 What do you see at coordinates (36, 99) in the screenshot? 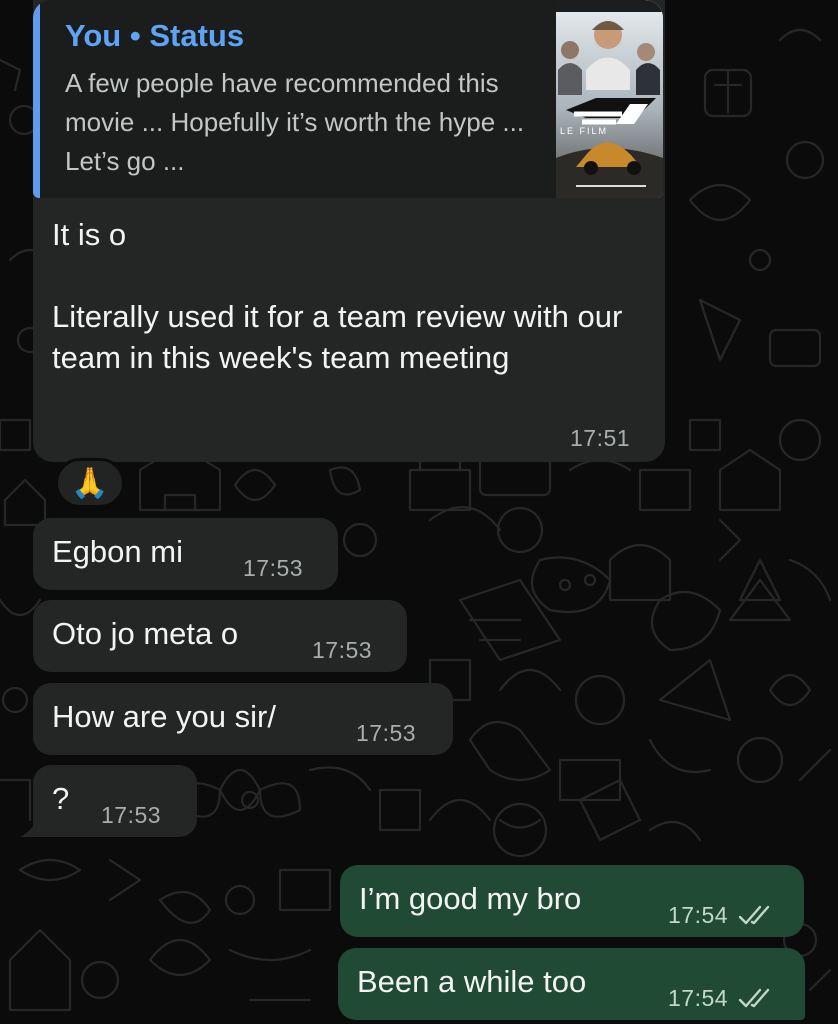
I see `quote-accent-bar` at bounding box center [36, 99].